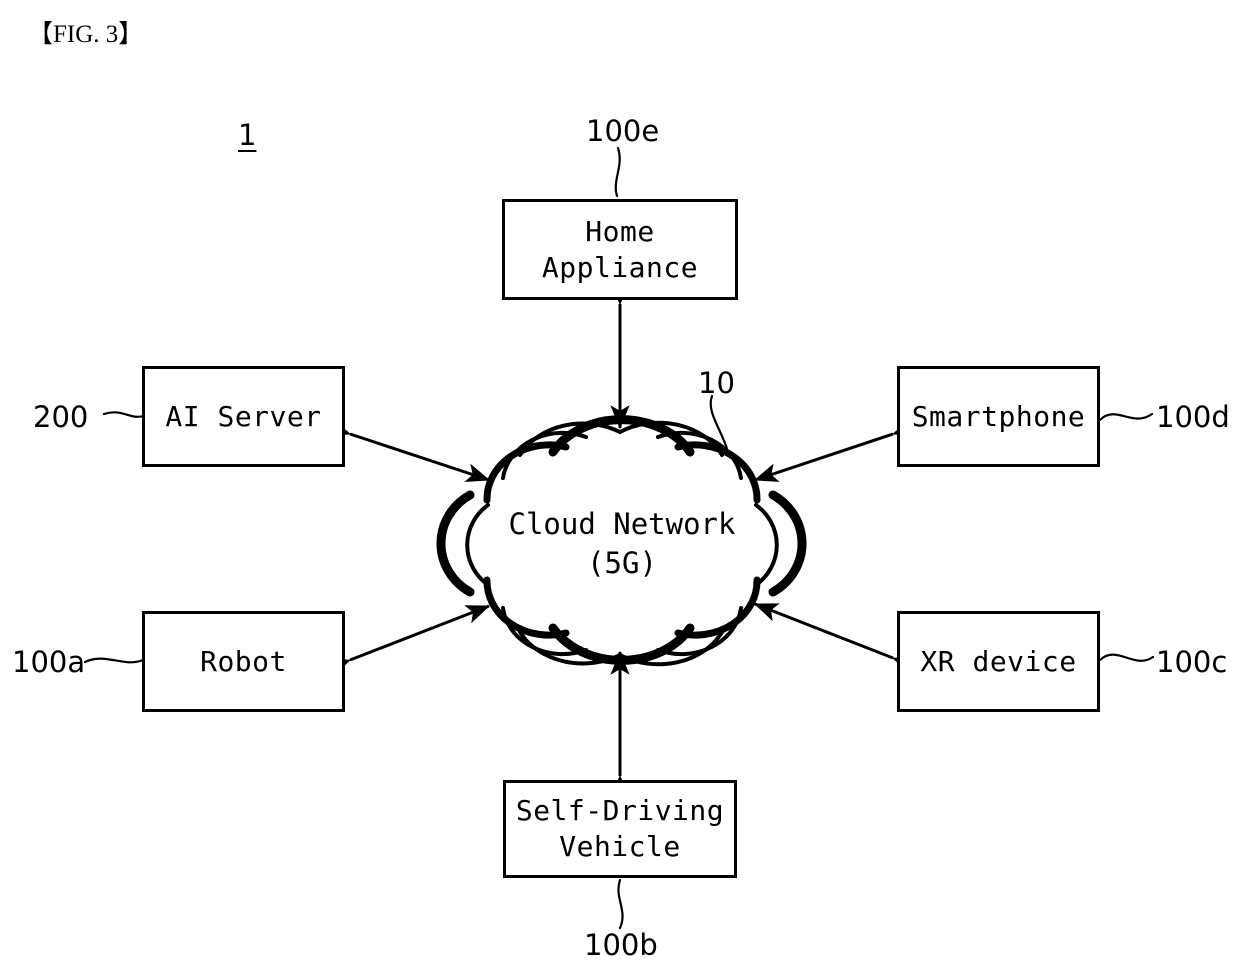 This screenshot has height=977, width=1240. I want to click on ref-number-100d: 100d, so click(1193, 417).